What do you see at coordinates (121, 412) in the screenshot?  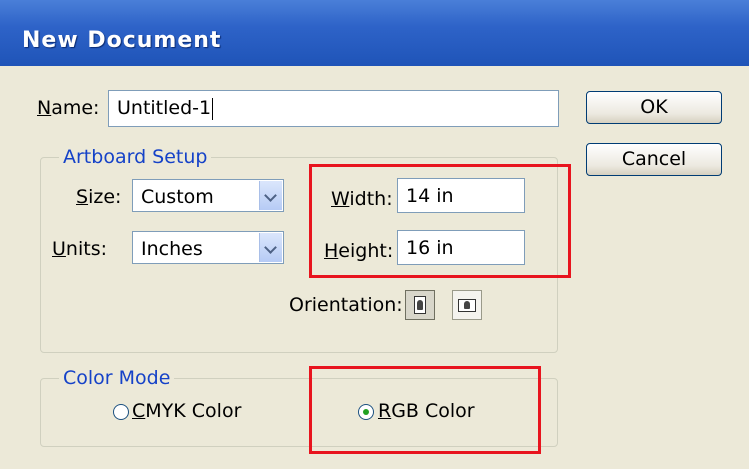 I see `cmyk-radio` at bounding box center [121, 412].